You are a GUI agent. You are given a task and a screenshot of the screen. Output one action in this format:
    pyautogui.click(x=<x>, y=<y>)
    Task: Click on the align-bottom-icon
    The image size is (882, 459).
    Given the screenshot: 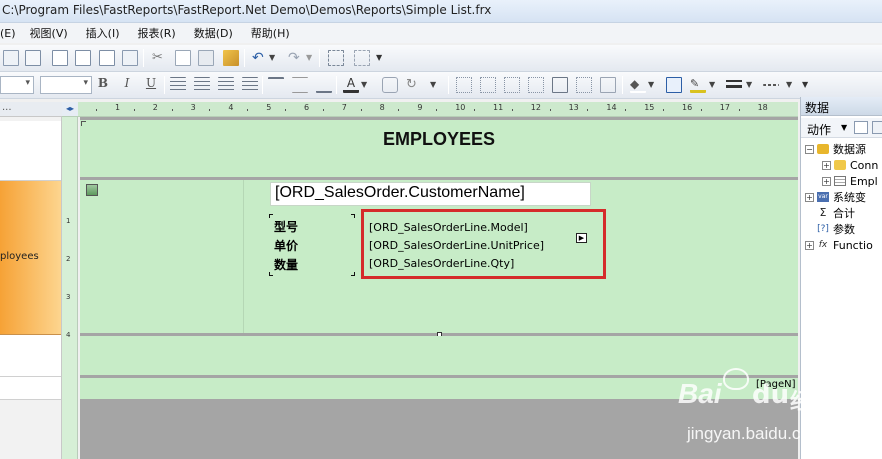 What is the action you would take?
    pyautogui.click(x=324, y=85)
    